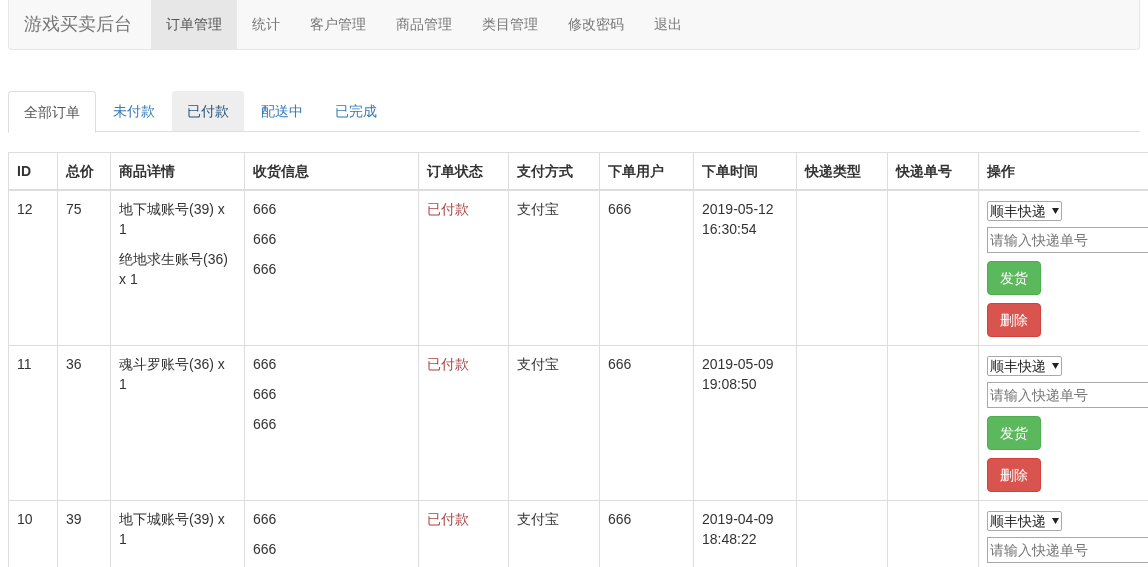  What do you see at coordinates (177, 171) in the screenshot?
I see `column-header: 商品详情` at bounding box center [177, 171].